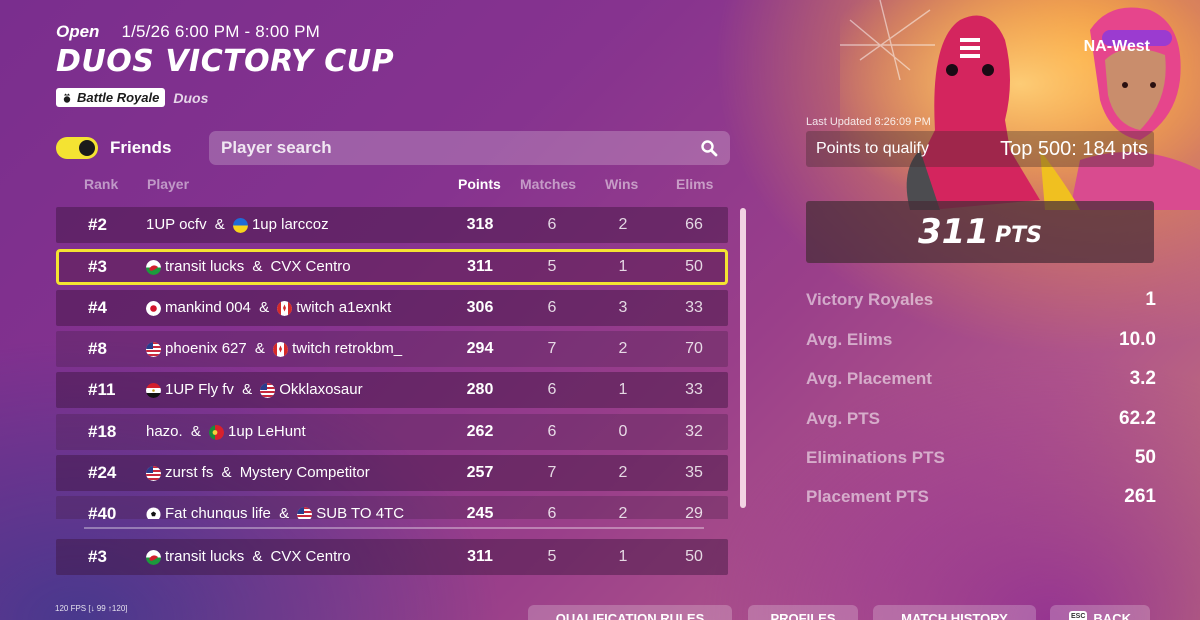 The width and height of the screenshot is (1200, 620). Describe the element at coordinates (1018, 235) in the screenshot. I see `total-points-unit: PTS` at that location.